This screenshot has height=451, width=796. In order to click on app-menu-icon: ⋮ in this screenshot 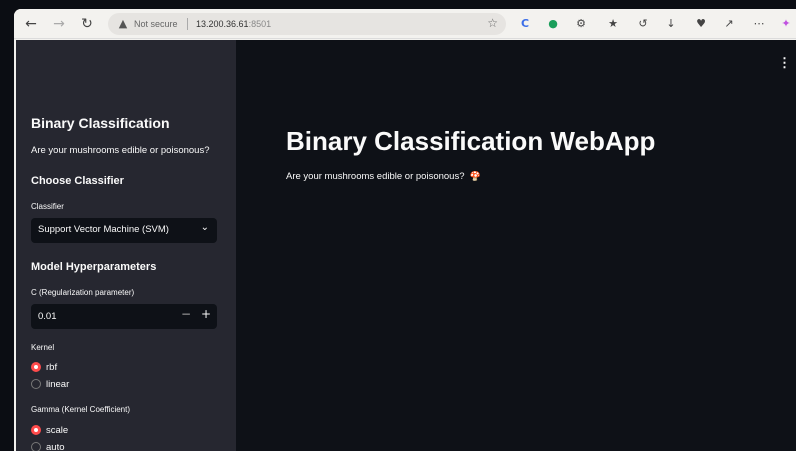, I will do `click(784, 63)`.